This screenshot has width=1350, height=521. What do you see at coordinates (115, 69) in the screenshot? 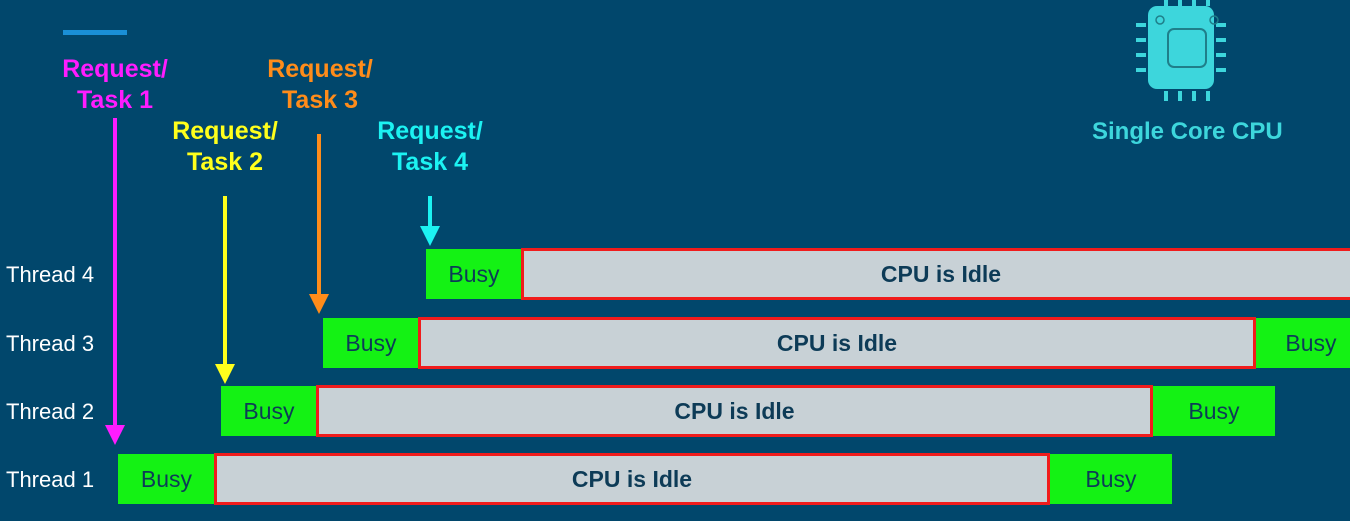
I see `request-1-line1: Request/` at bounding box center [115, 69].